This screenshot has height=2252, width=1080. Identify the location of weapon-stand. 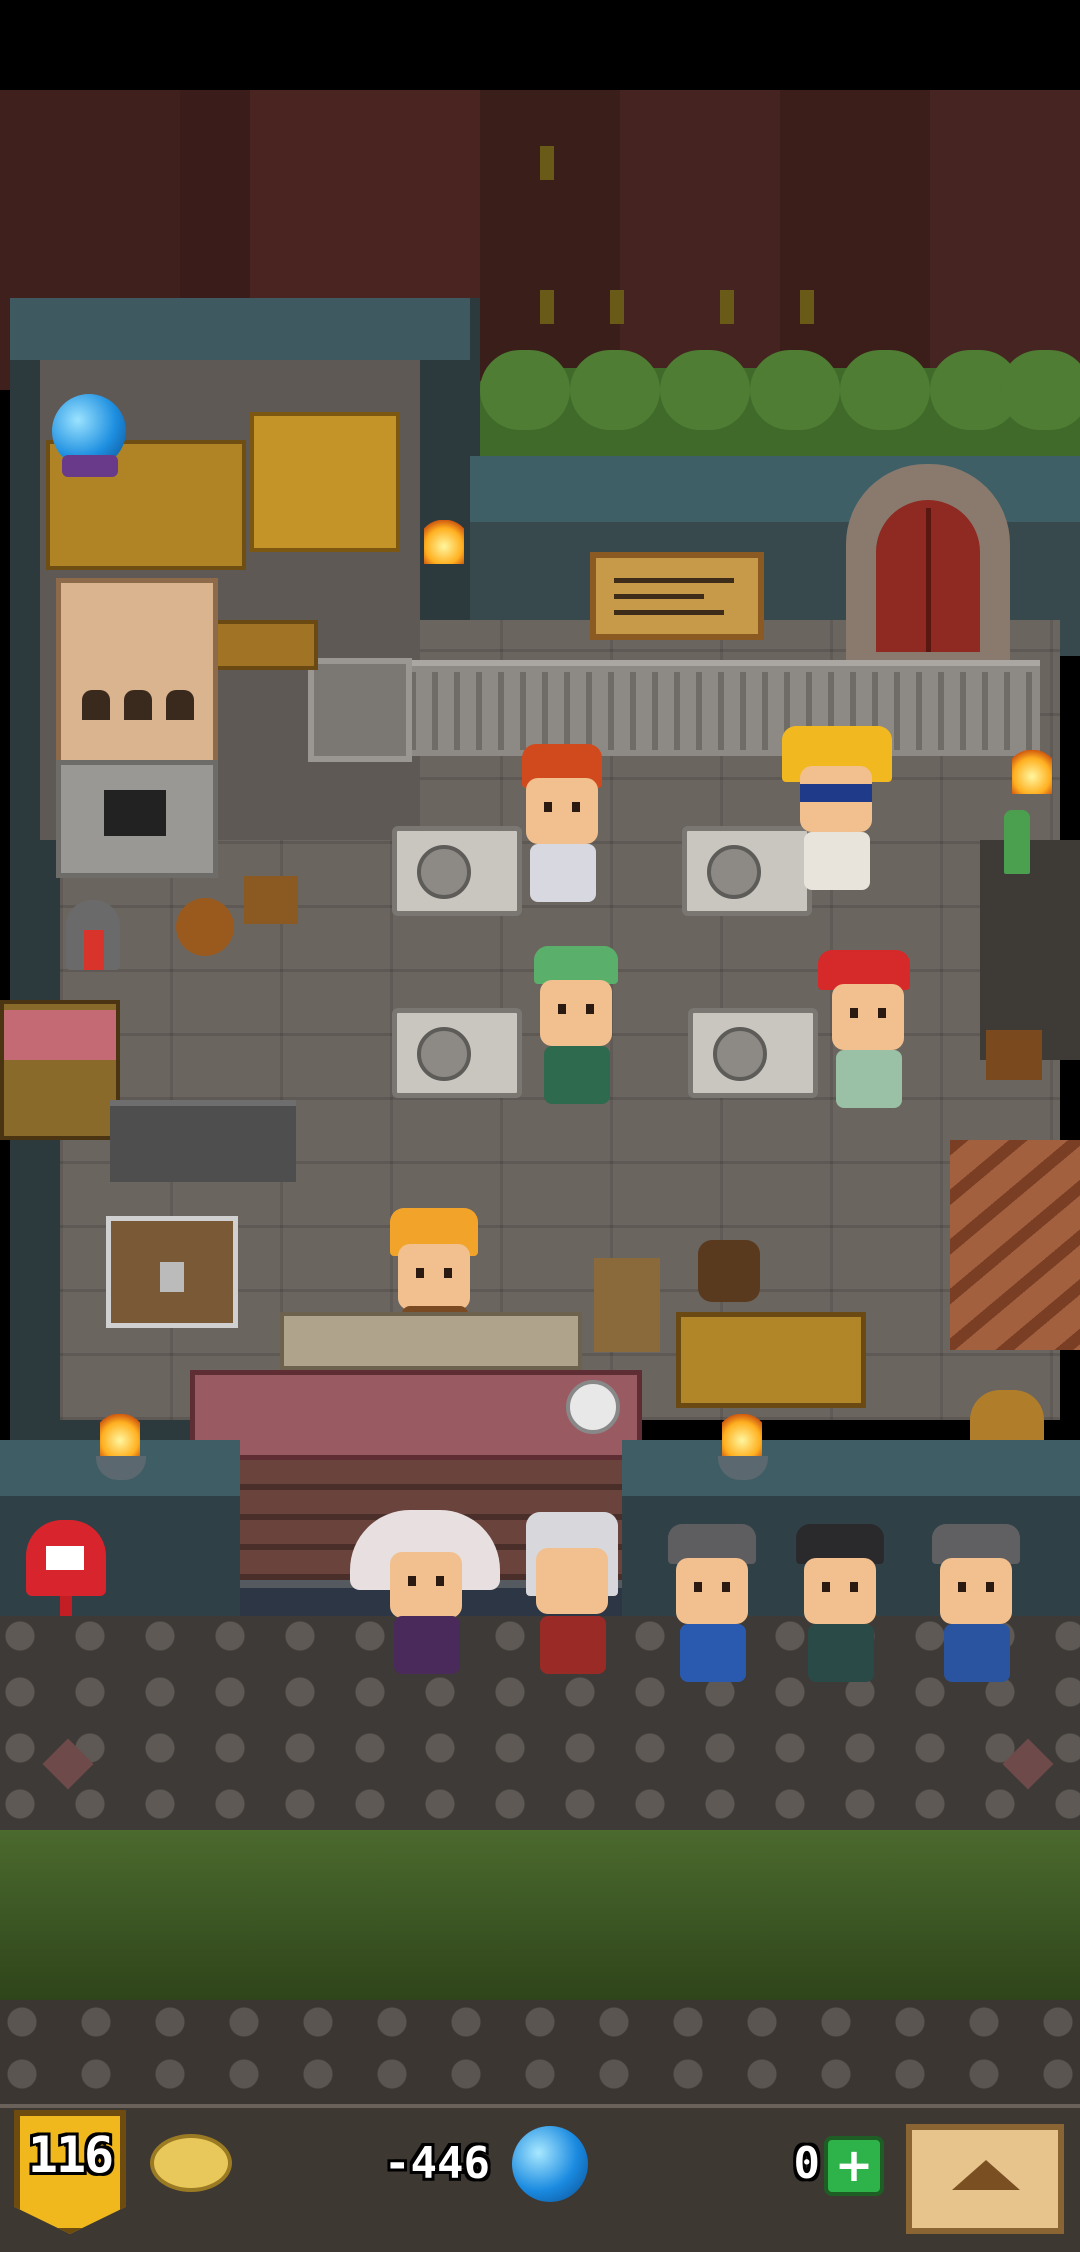
(627, 1305).